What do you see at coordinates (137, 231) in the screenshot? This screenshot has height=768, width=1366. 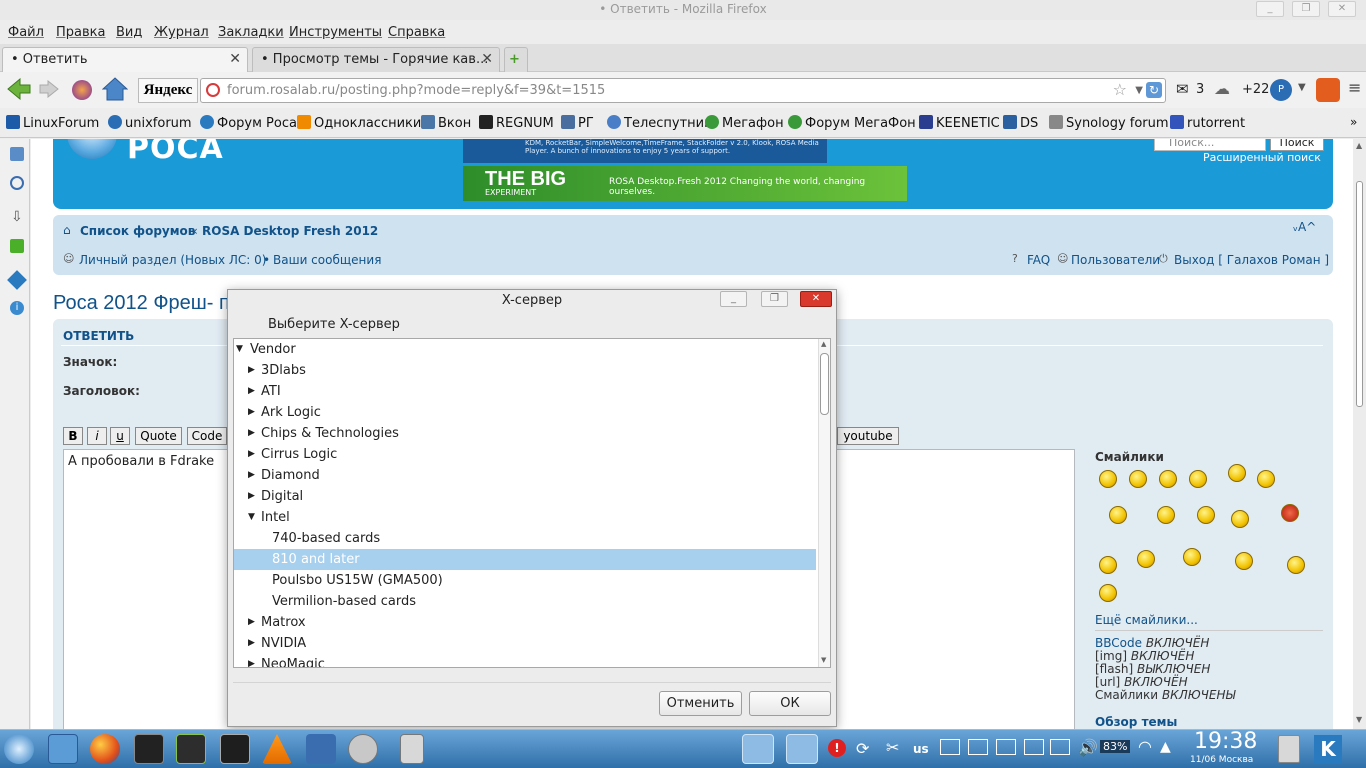 I see `breadcrumb-forum-list: Список форумов` at bounding box center [137, 231].